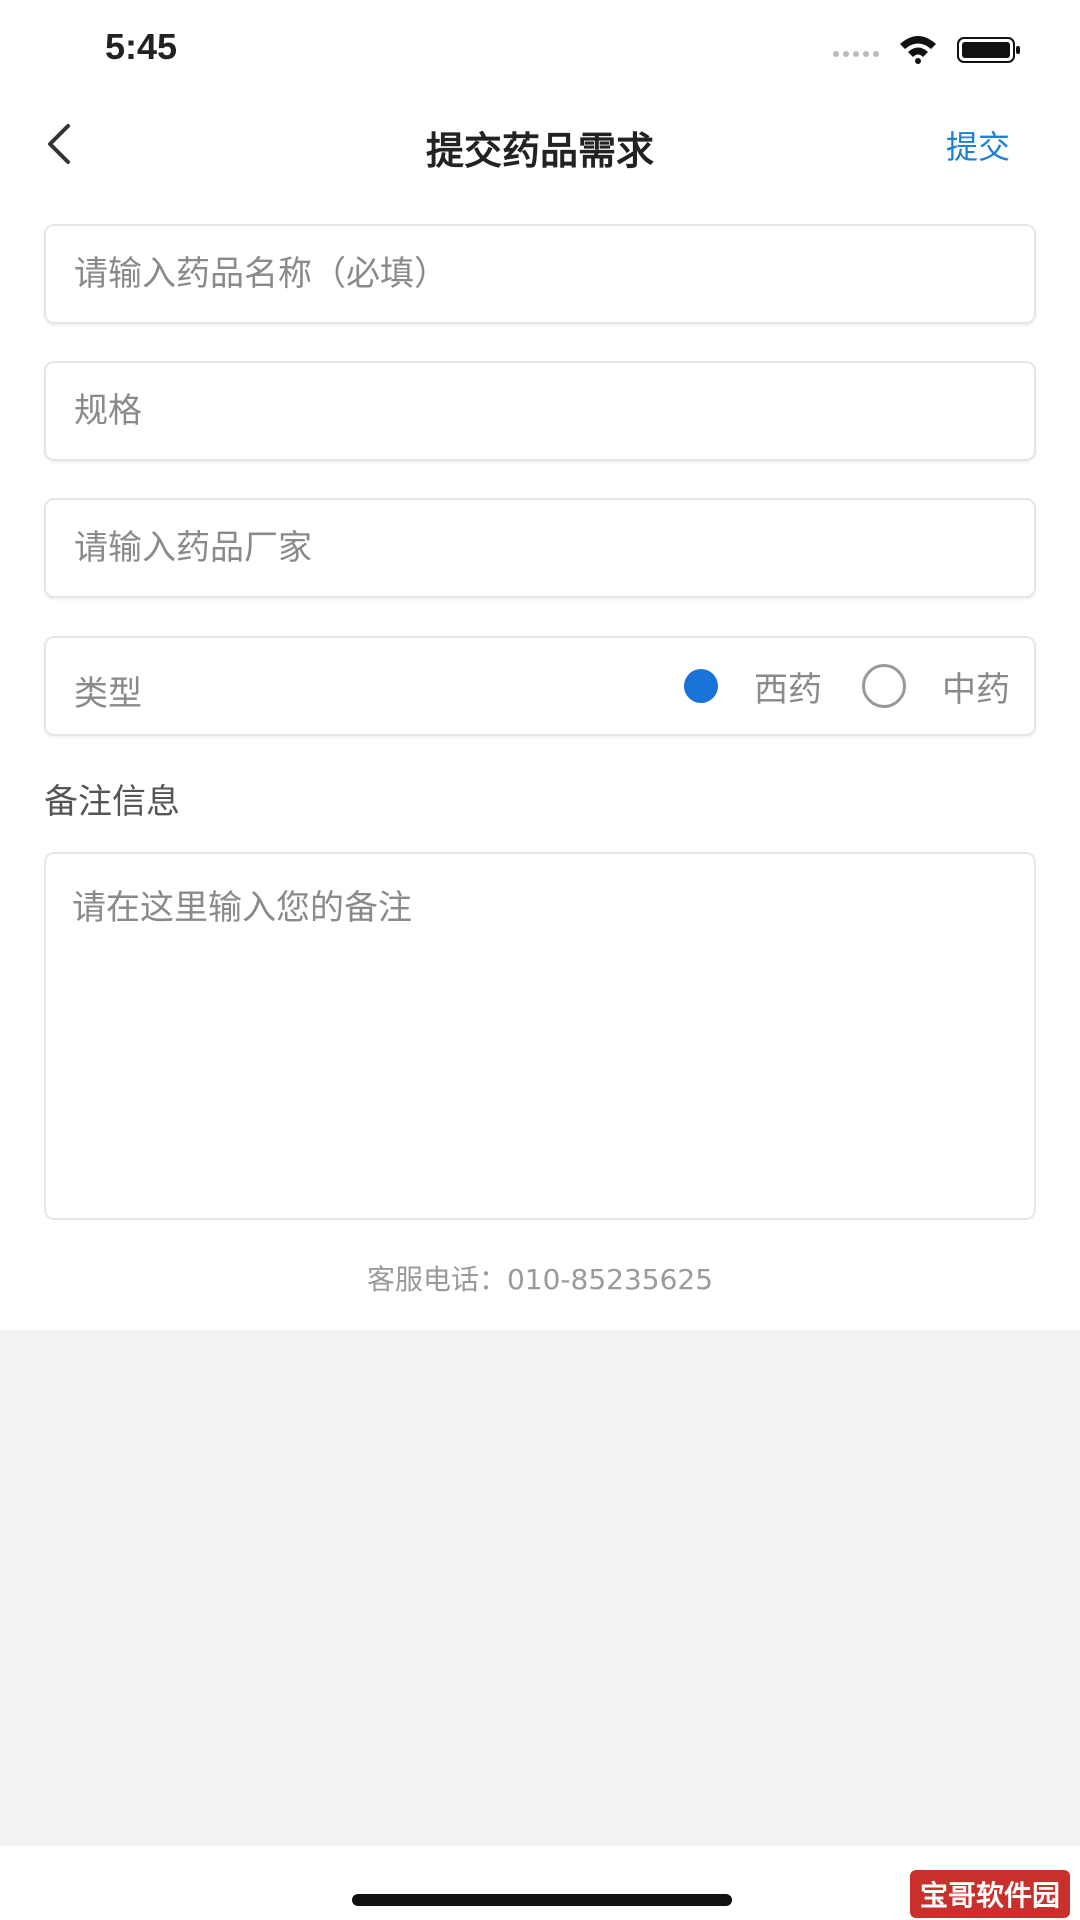 This screenshot has height=1920, width=1080. What do you see at coordinates (112, 802) in the screenshot?
I see `remark-title: 备注信息` at bounding box center [112, 802].